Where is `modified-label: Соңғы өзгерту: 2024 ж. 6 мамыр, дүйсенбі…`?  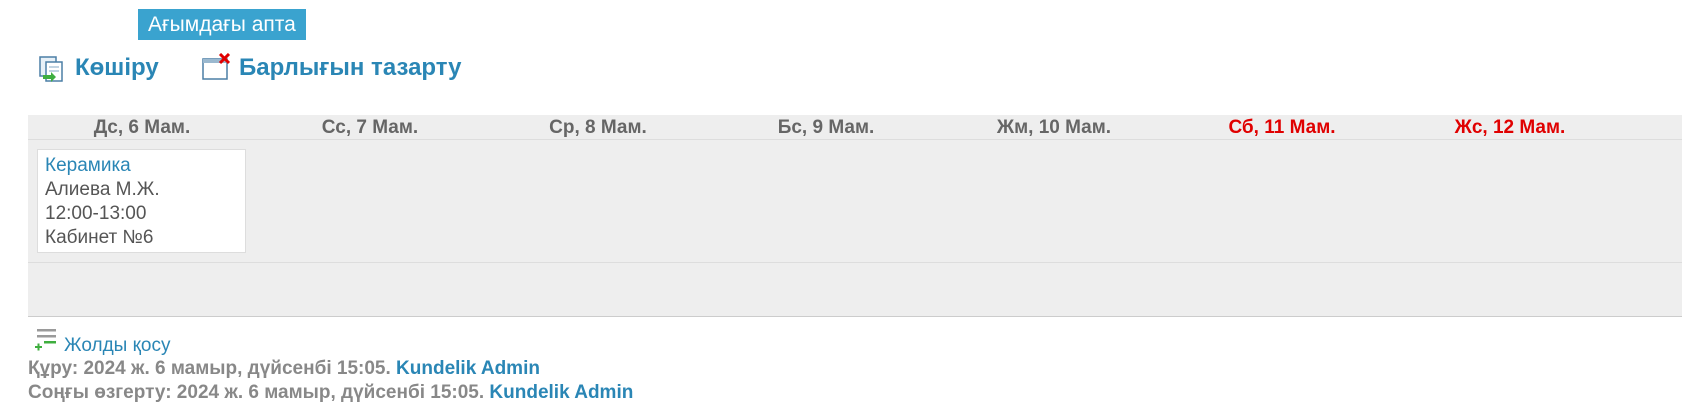 modified-label: Соңғы өзгерту: 2024 ж. 6 мамыр, дүйсенбі… is located at coordinates (256, 392).